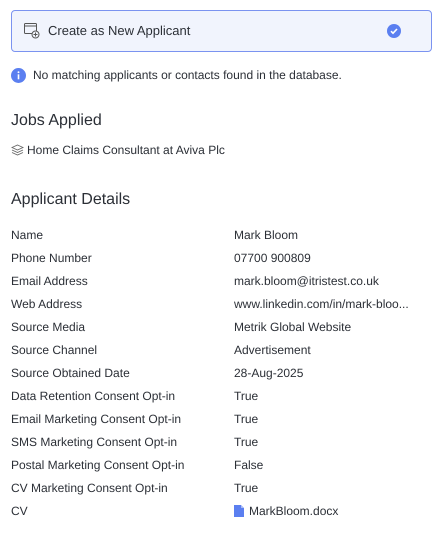 This screenshot has width=443, height=535. I want to click on window-add-icon, so click(32, 31).